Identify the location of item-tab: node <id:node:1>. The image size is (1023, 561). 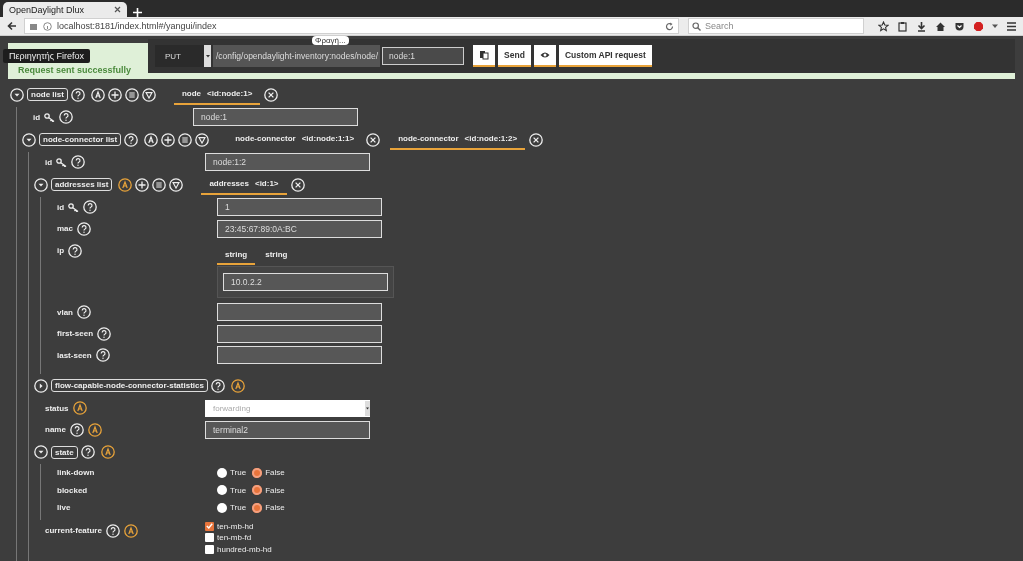
(217, 94).